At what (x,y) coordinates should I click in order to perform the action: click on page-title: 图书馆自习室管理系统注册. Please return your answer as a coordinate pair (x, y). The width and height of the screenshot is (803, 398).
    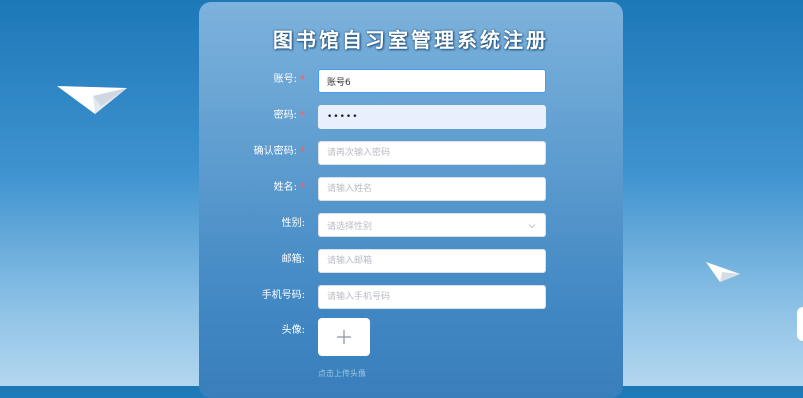
    Looking at the image, I should click on (411, 40).